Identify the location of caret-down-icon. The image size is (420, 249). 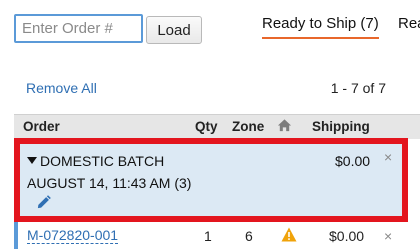
(32, 160).